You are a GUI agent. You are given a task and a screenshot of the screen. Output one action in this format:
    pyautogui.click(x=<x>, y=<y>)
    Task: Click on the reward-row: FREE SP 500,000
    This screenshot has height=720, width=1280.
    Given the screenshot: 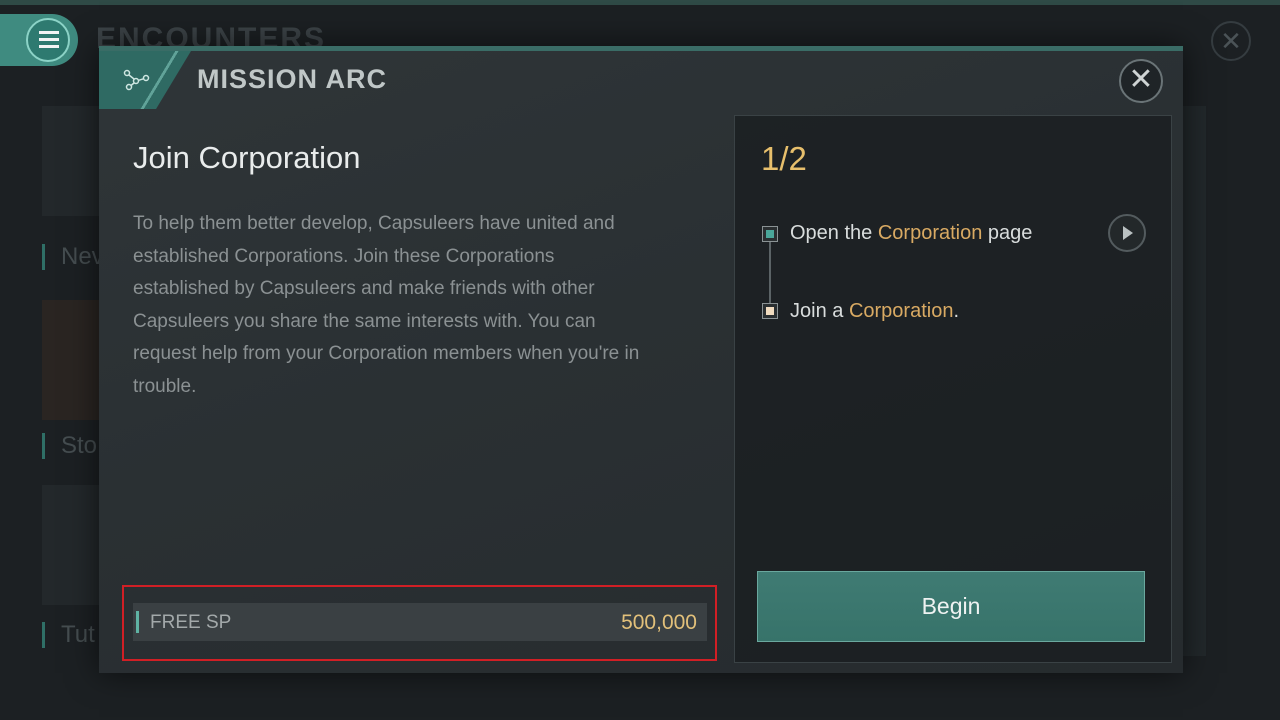 What is the action you would take?
    pyautogui.click(x=420, y=622)
    